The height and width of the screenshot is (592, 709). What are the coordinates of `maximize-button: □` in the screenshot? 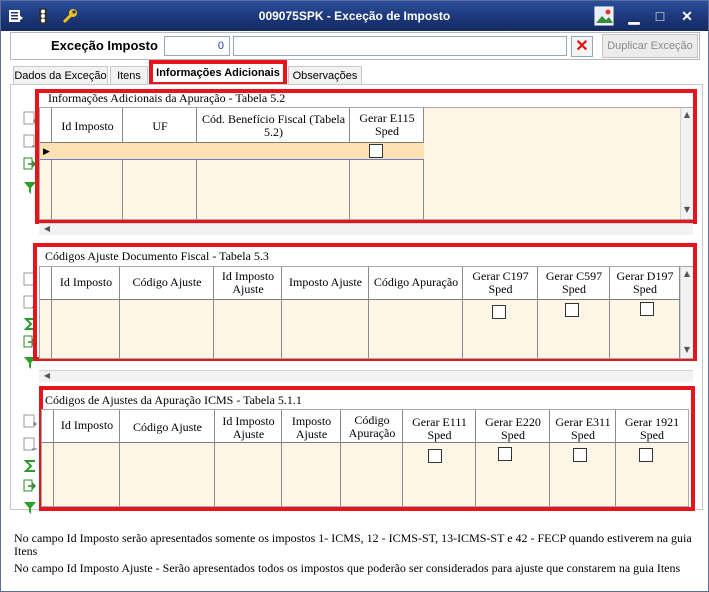 It's located at (660, 16).